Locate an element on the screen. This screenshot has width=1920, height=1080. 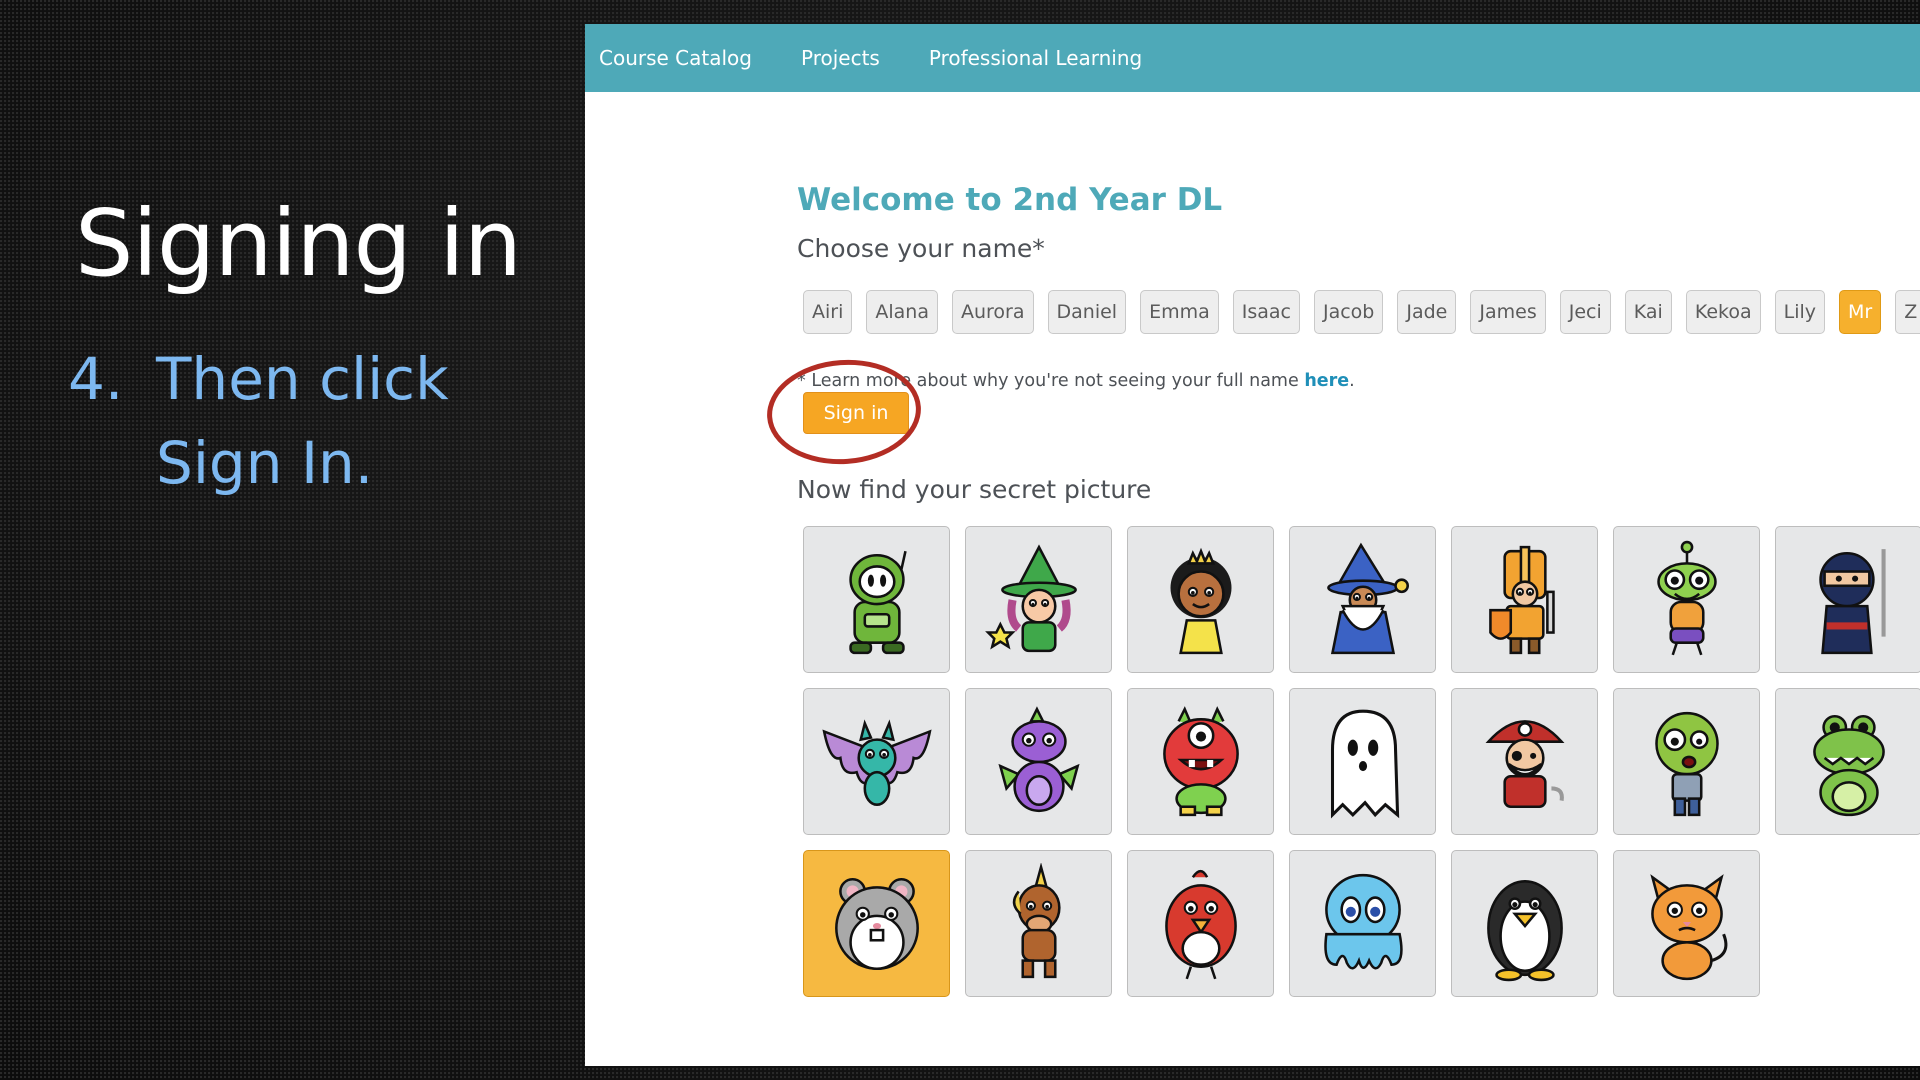
secret-picture-robot is located at coordinates (876, 599).